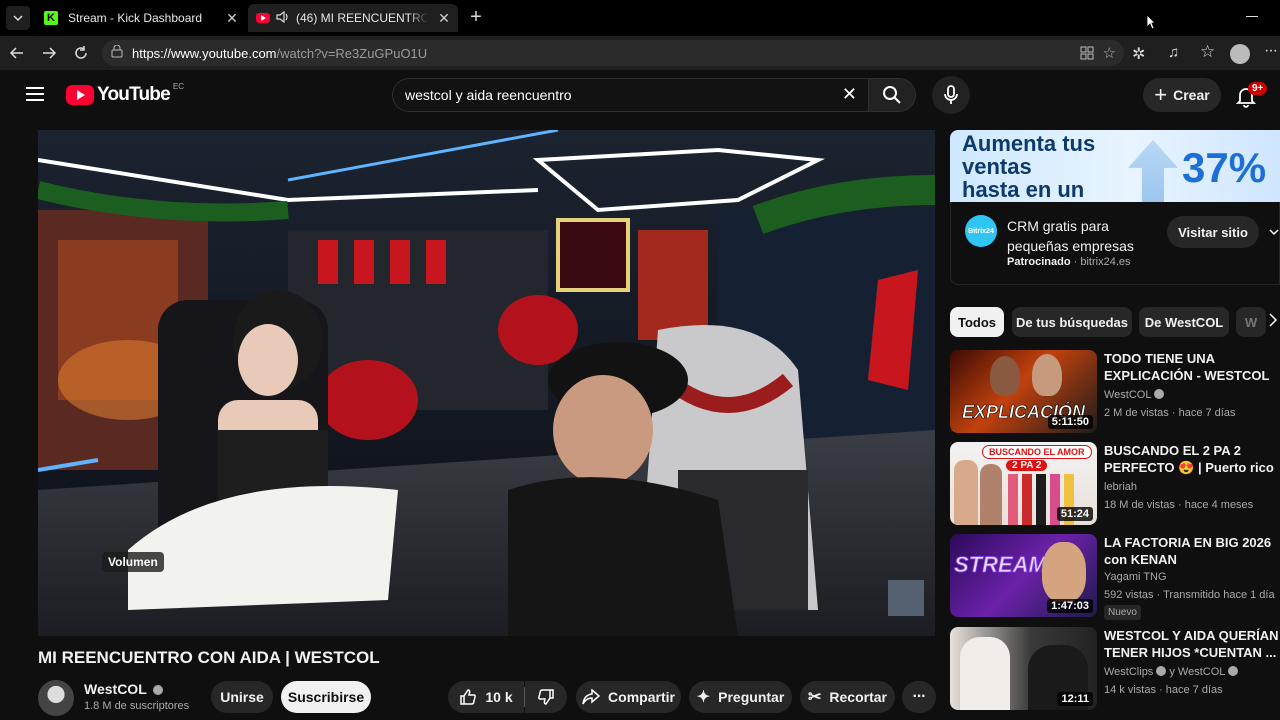 The image size is (1280, 720). What do you see at coordinates (1064, 572) in the screenshot?
I see `thumbnail-face` at bounding box center [1064, 572].